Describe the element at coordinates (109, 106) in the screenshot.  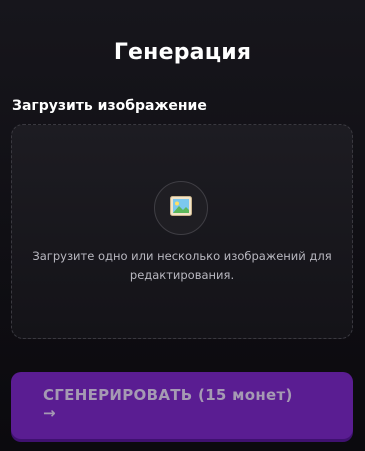
I see `upload-section-label: Загрузить изображение` at that location.